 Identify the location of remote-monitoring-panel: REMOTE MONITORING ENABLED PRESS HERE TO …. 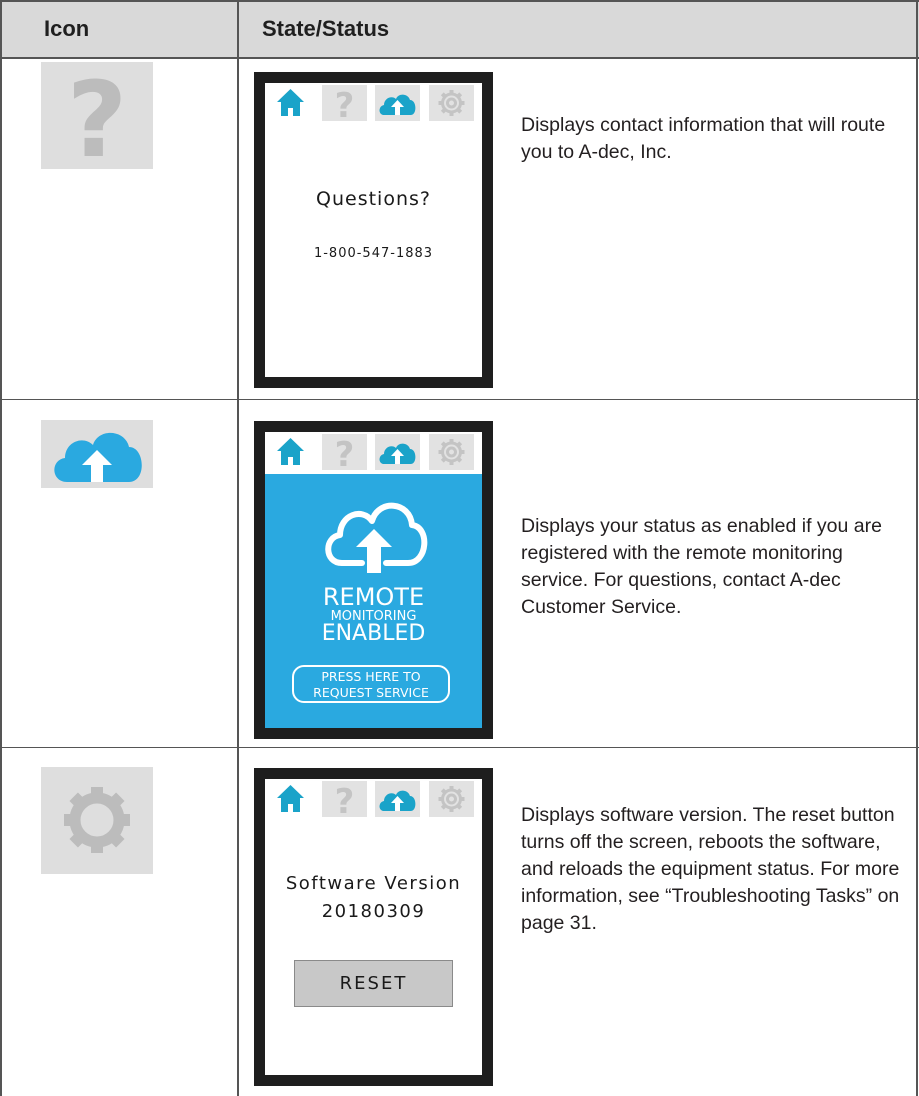
(373, 601).